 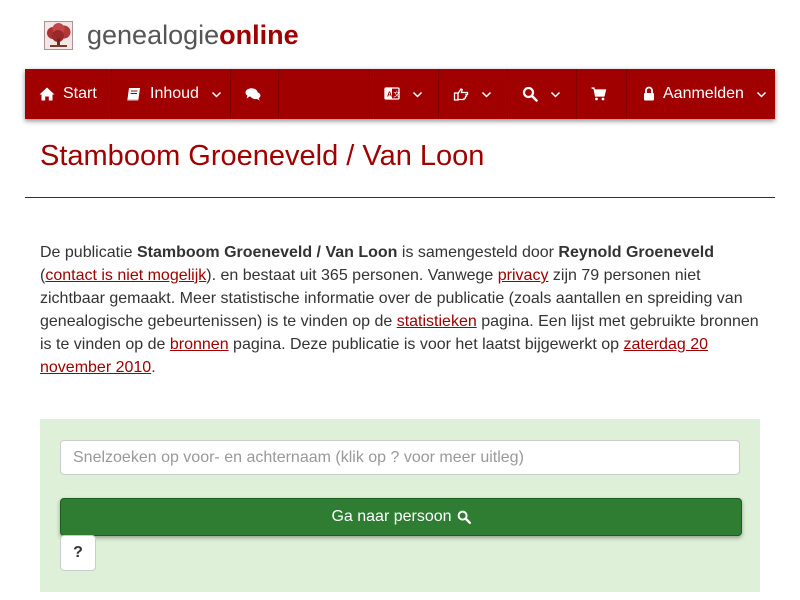 I want to click on nav-chat, so click(x=255, y=94).